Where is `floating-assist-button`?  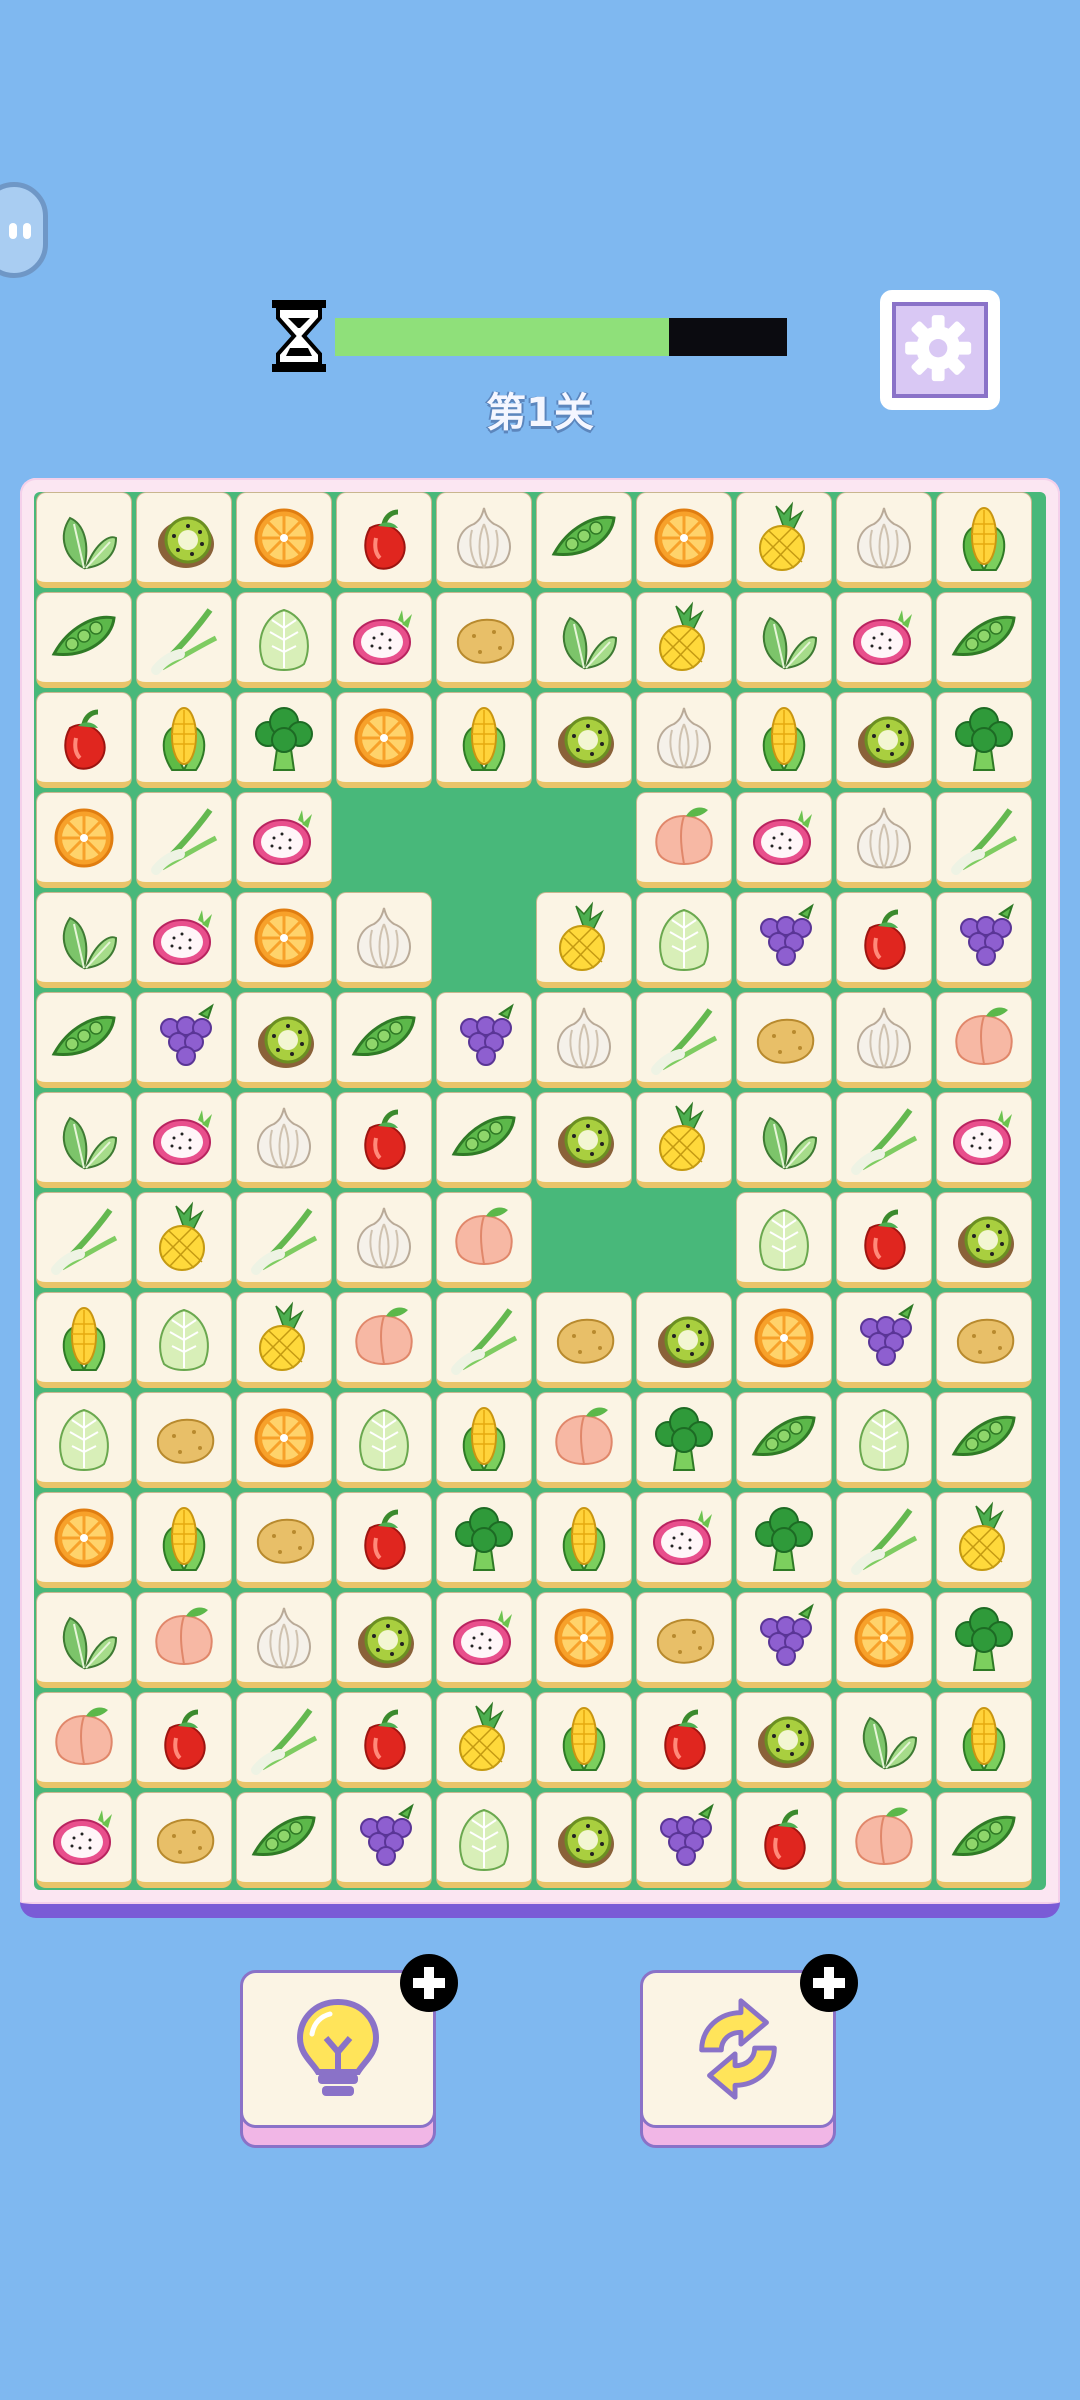 floating-assist-button is located at coordinates (24, 230).